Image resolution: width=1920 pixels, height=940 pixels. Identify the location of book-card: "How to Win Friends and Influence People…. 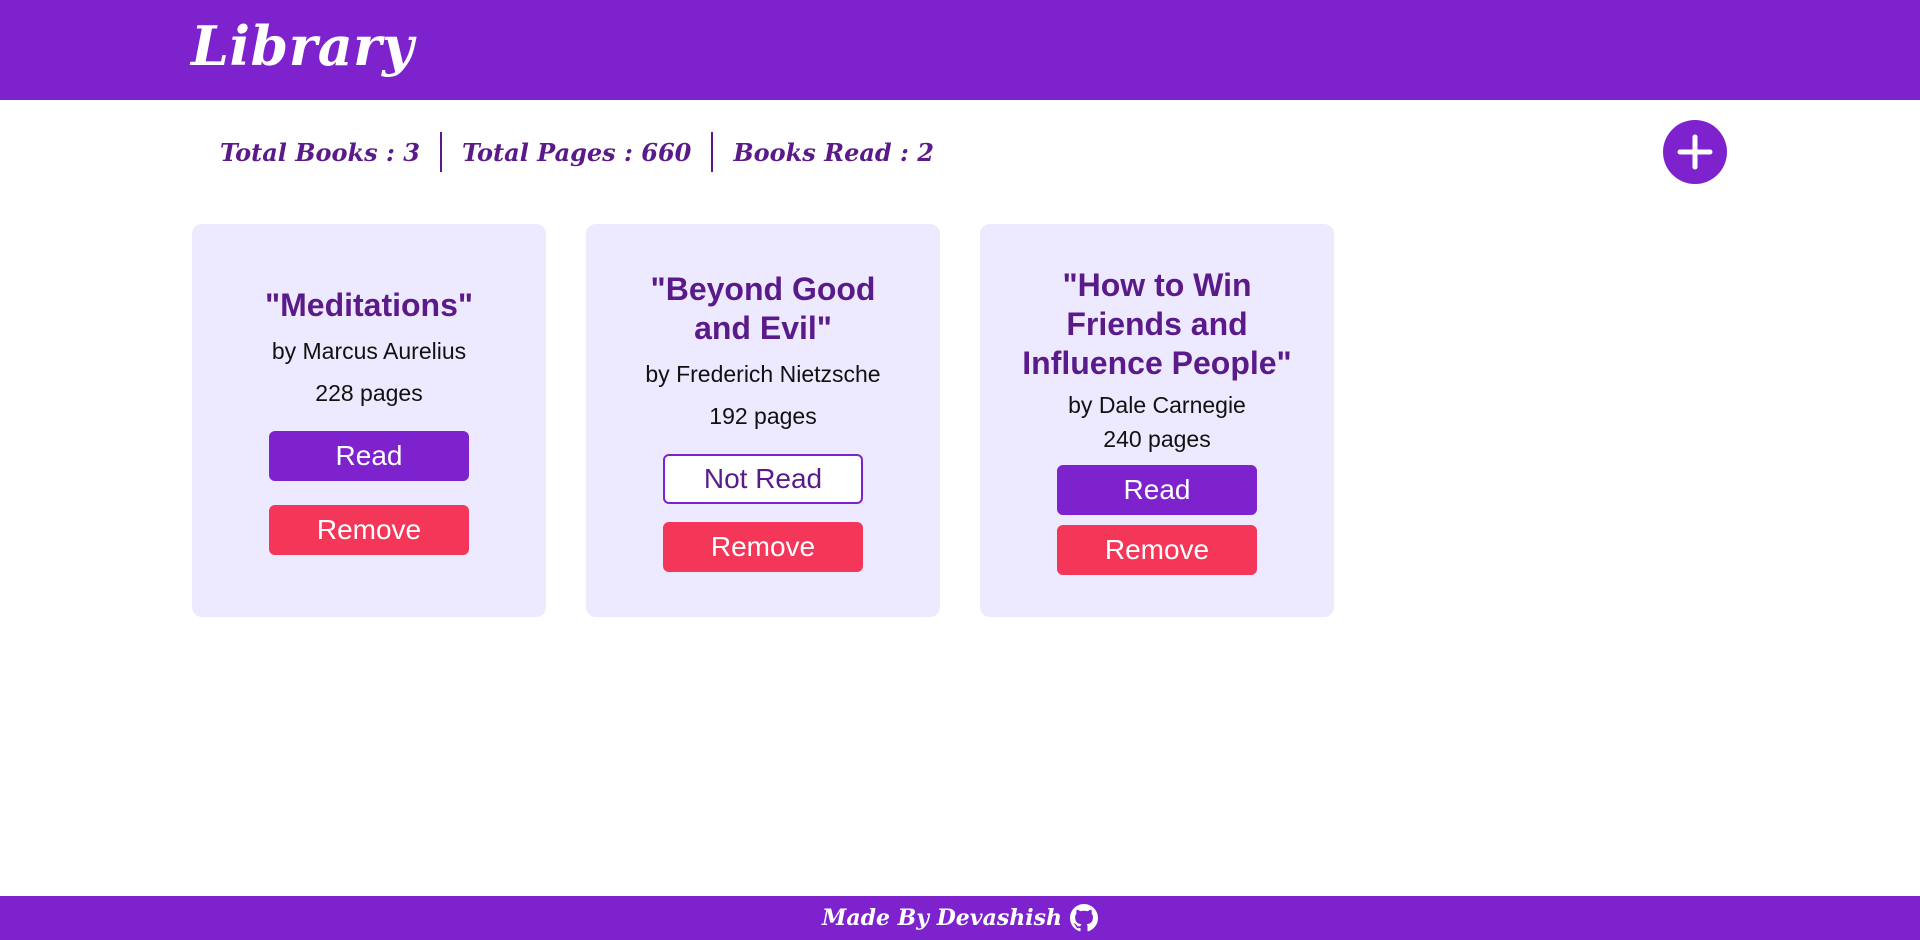
(1157, 420).